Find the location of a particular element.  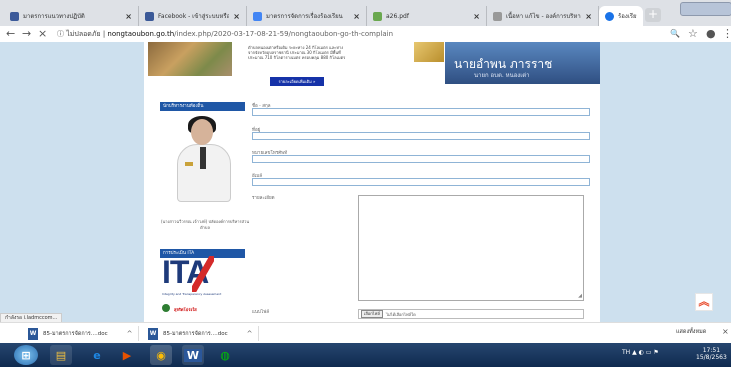

banner-image is located at coordinates (190, 59).